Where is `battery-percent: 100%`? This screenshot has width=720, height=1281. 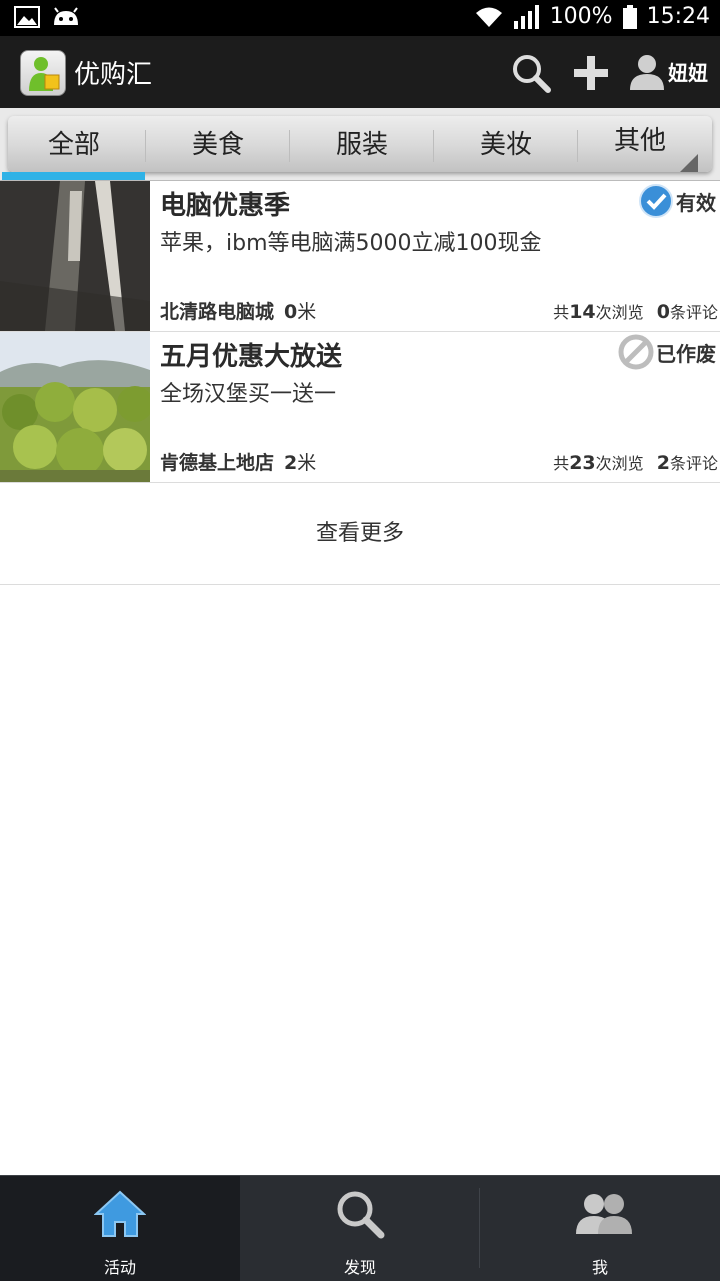
battery-percent: 100% is located at coordinates (581, 16).